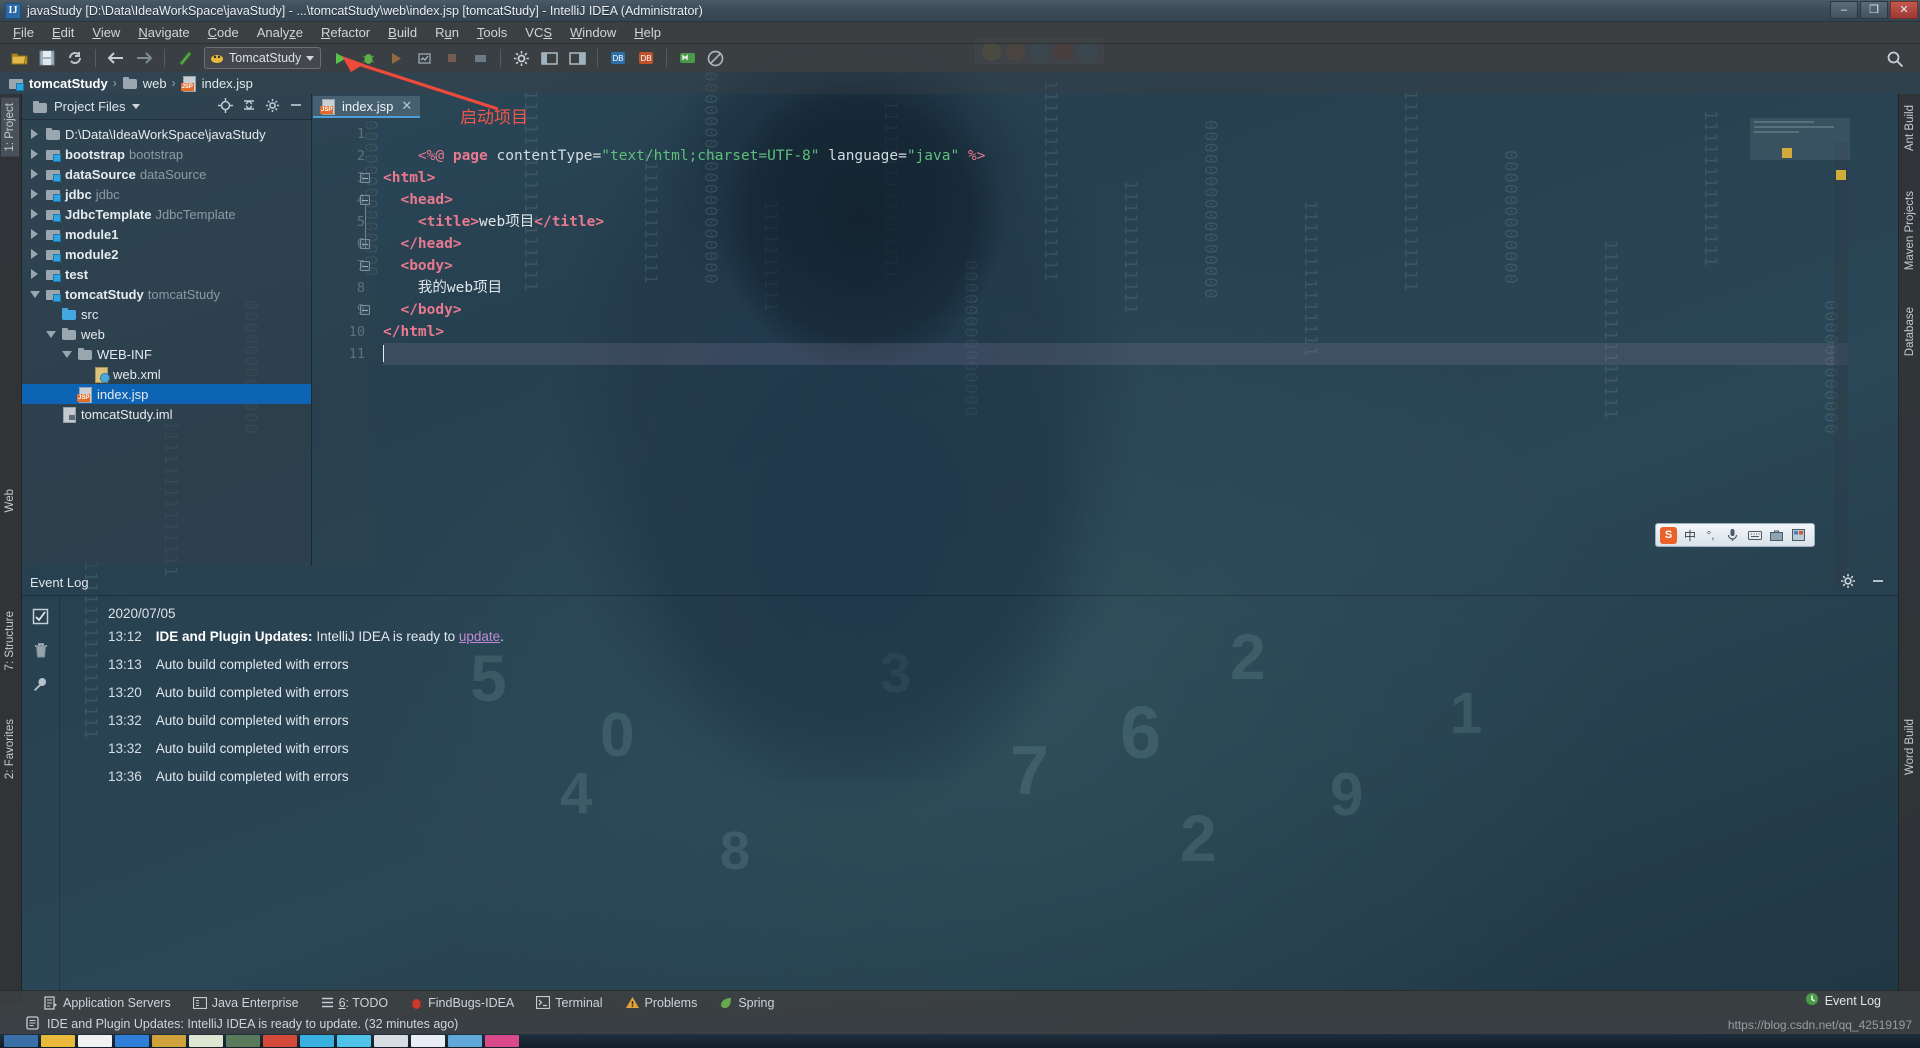 This screenshot has height=1048, width=1920. I want to click on sync-icon, so click(75, 58).